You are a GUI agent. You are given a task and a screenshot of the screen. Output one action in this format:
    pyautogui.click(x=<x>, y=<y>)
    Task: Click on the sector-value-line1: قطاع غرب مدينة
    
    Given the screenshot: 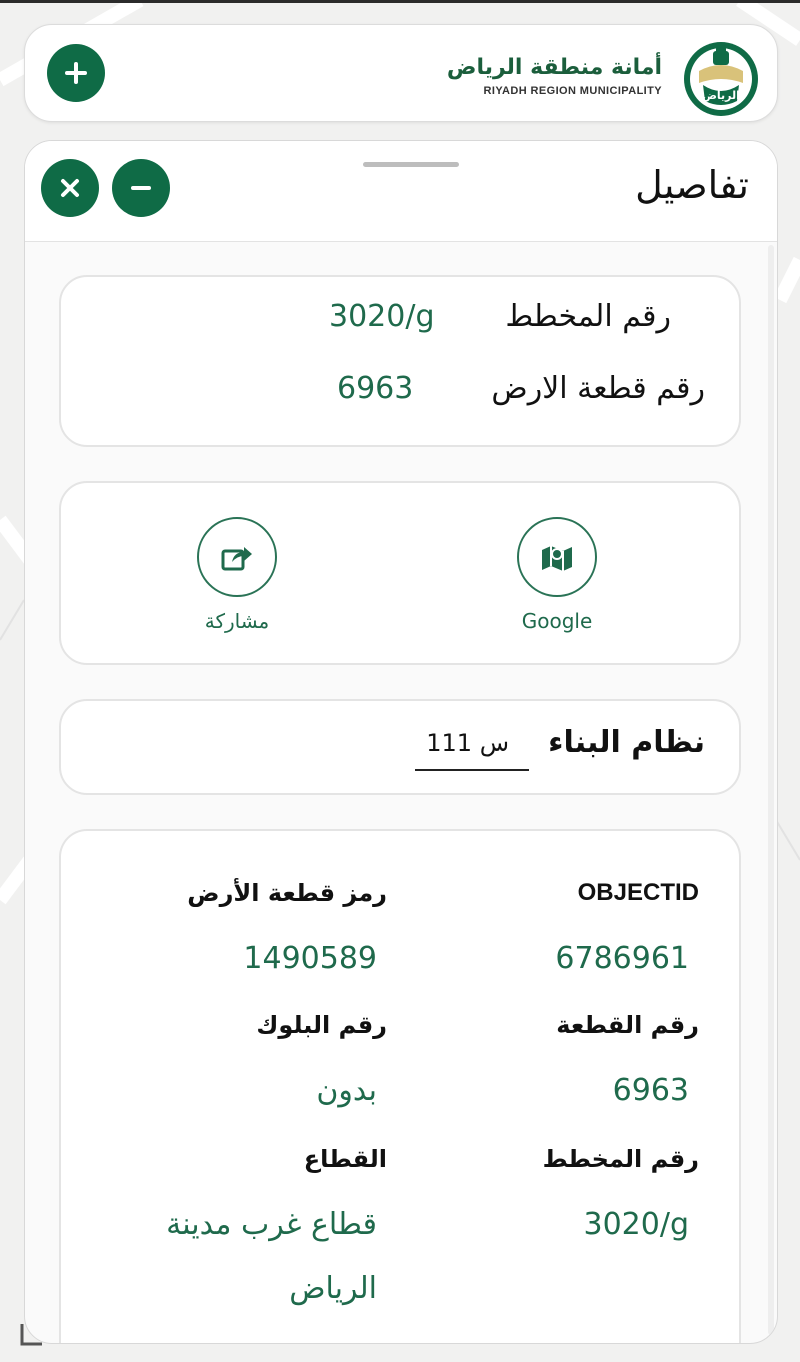 What is the action you would take?
    pyautogui.click(x=271, y=1224)
    